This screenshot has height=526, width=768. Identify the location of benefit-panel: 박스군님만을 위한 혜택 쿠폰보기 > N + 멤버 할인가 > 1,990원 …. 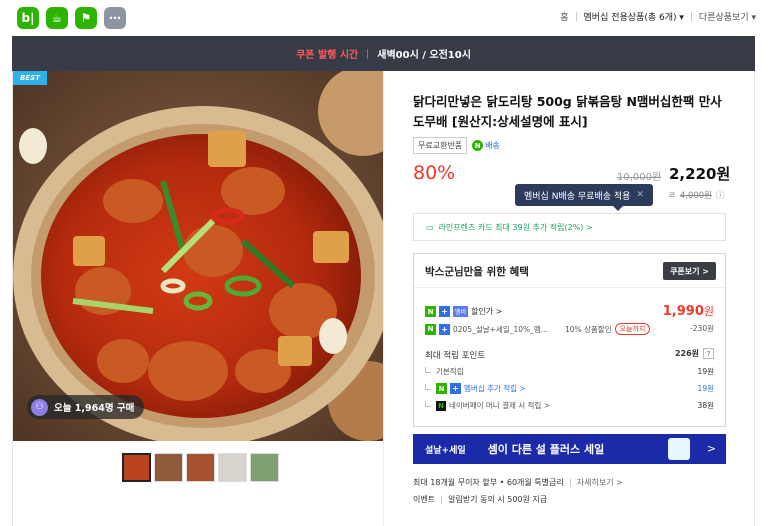
(569, 340).